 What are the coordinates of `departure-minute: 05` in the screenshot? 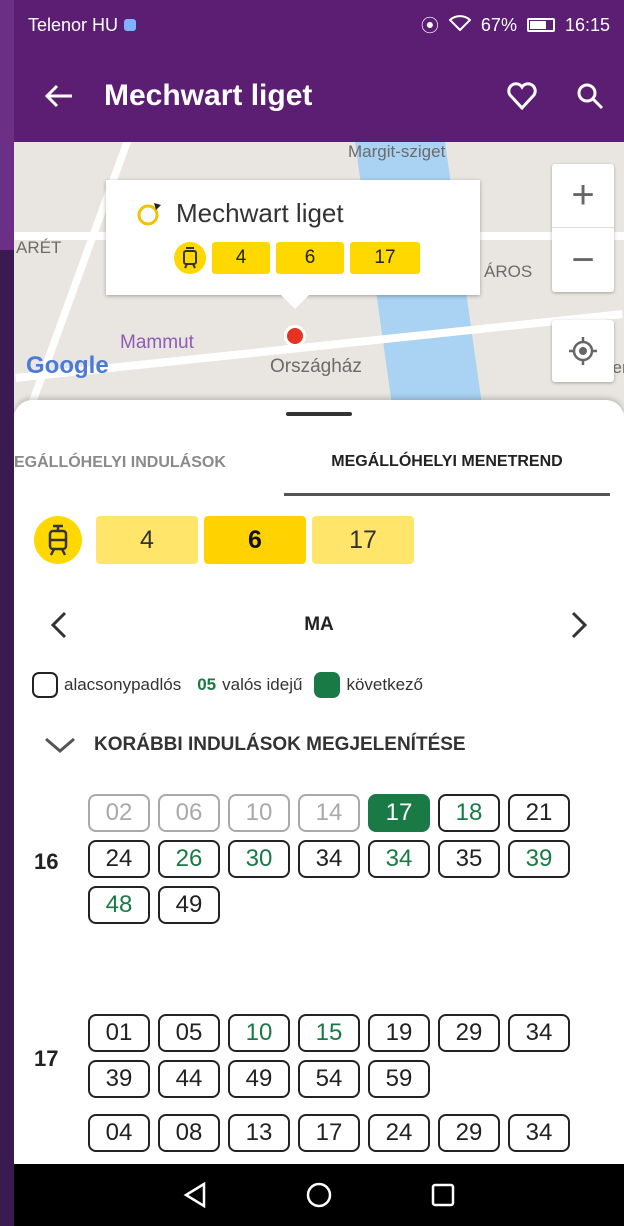 It's located at (189, 1033).